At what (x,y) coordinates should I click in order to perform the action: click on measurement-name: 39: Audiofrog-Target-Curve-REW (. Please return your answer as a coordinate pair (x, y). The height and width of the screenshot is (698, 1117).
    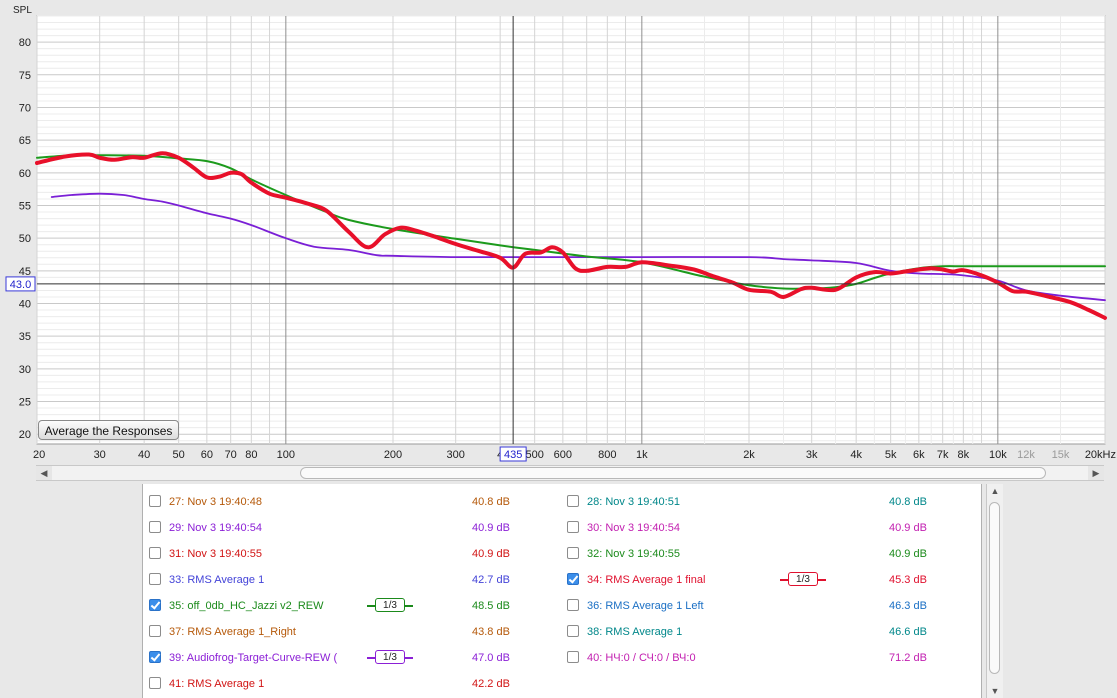
    Looking at the image, I should click on (253, 658).